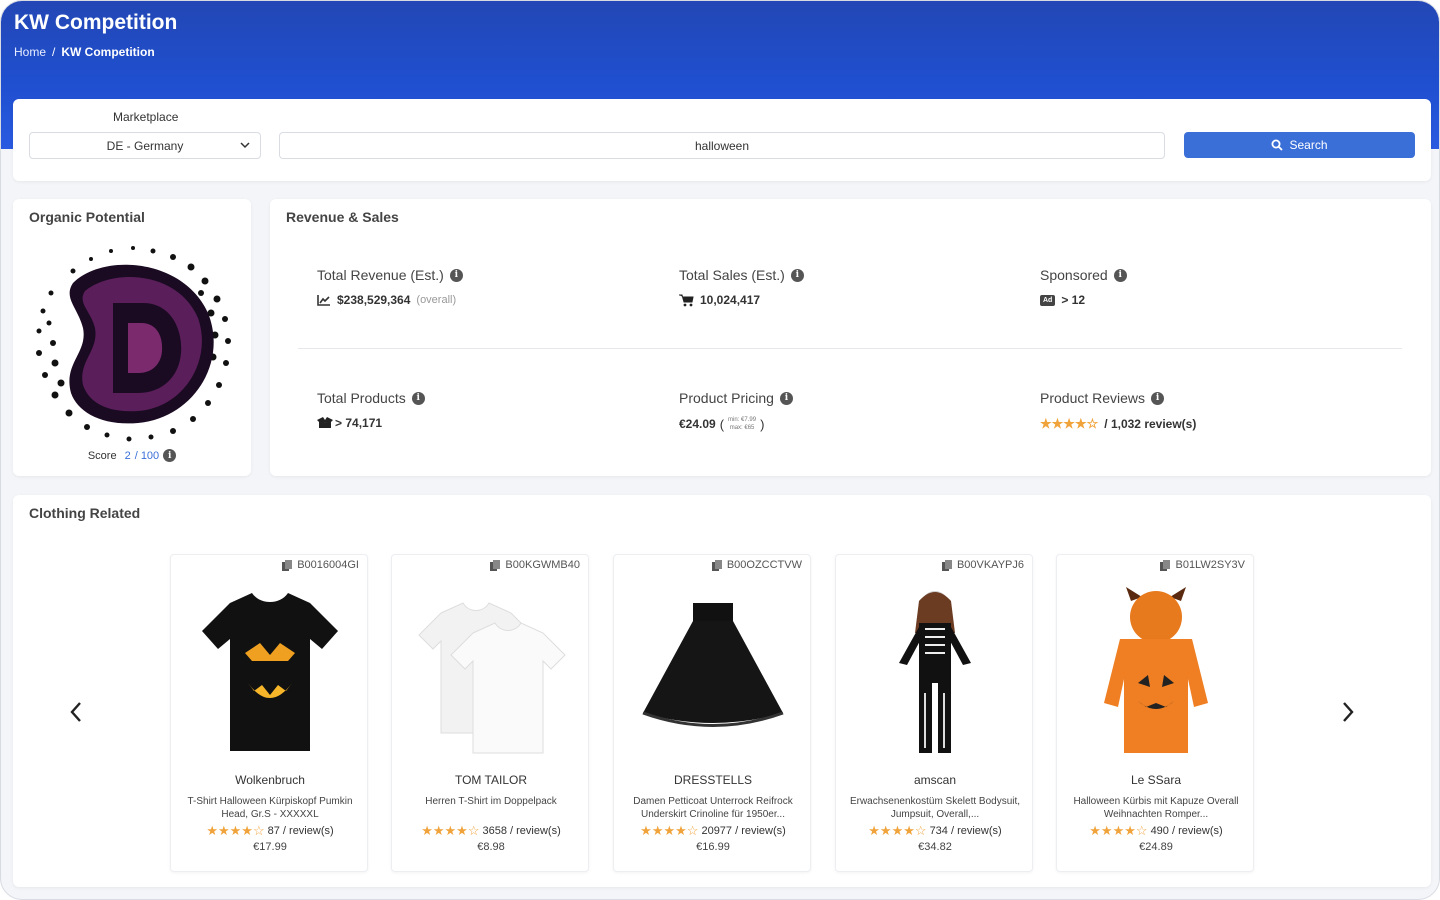  I want to click on search-button-label: Search, so click(1308, 145).